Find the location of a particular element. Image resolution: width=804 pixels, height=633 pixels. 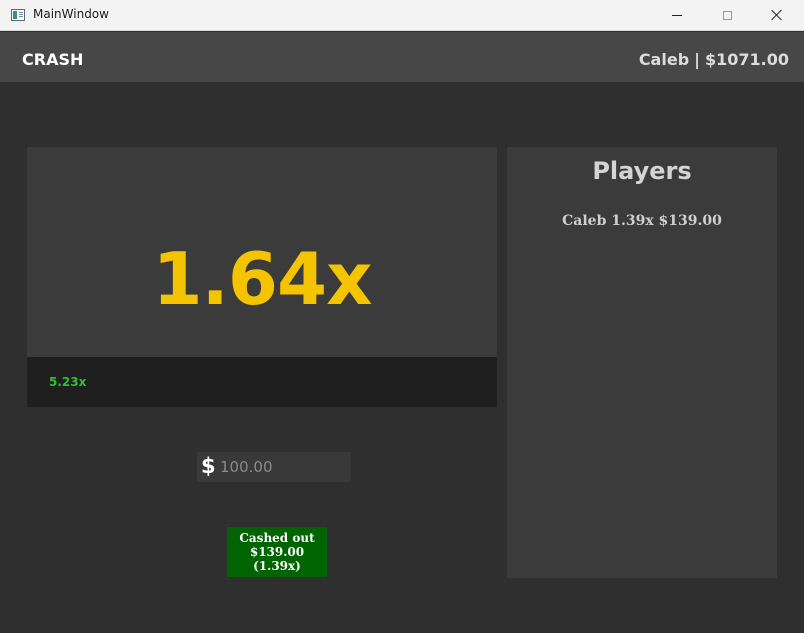

cashed-out-button: Cashed out $139.00 (1.39x) is located at coordinates (277, 552).